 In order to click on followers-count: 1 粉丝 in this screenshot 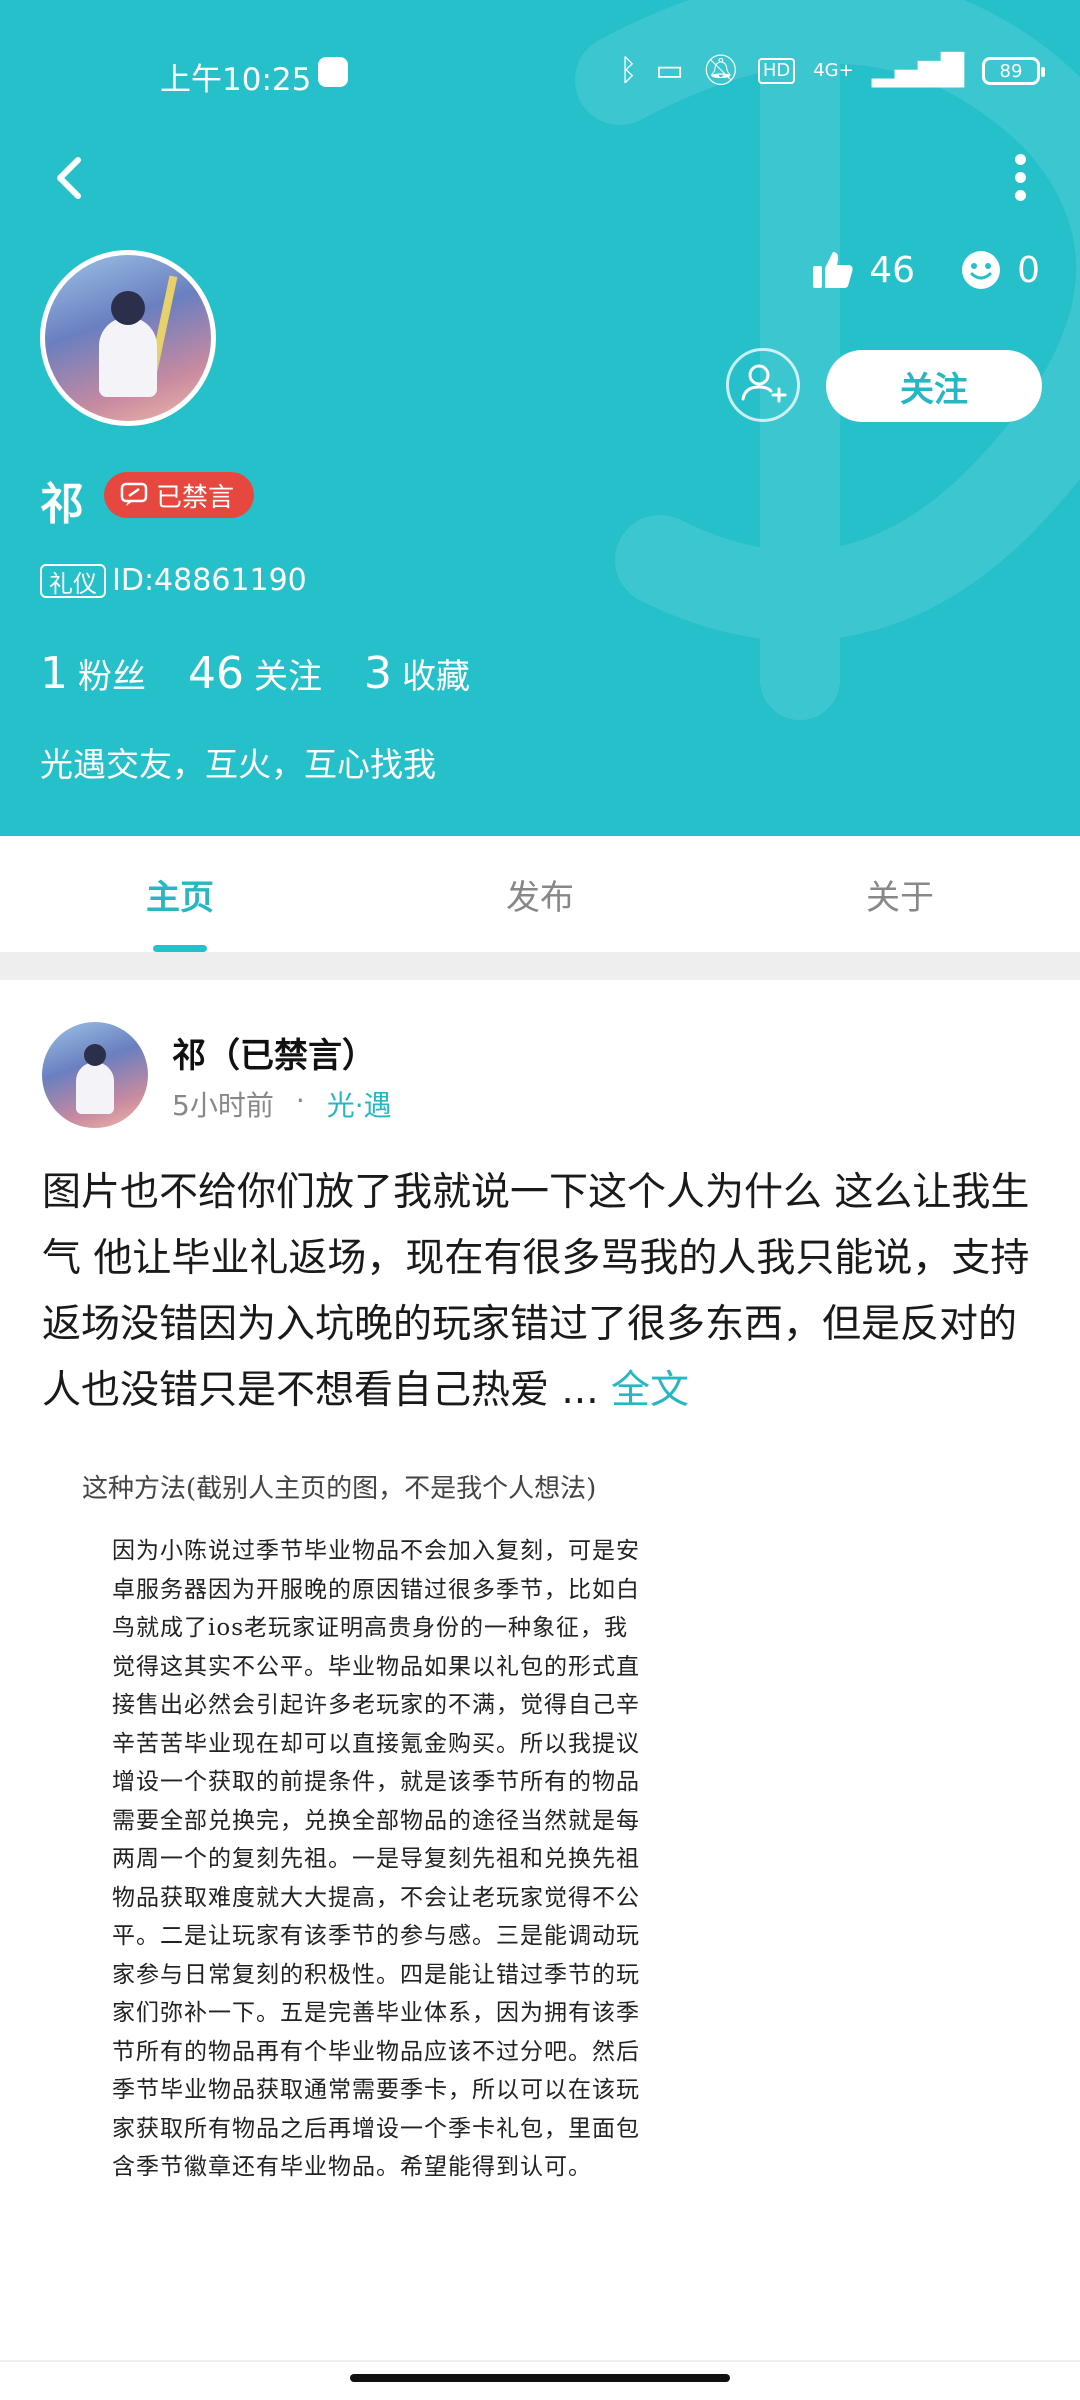, I will do `click(93, 673)`.